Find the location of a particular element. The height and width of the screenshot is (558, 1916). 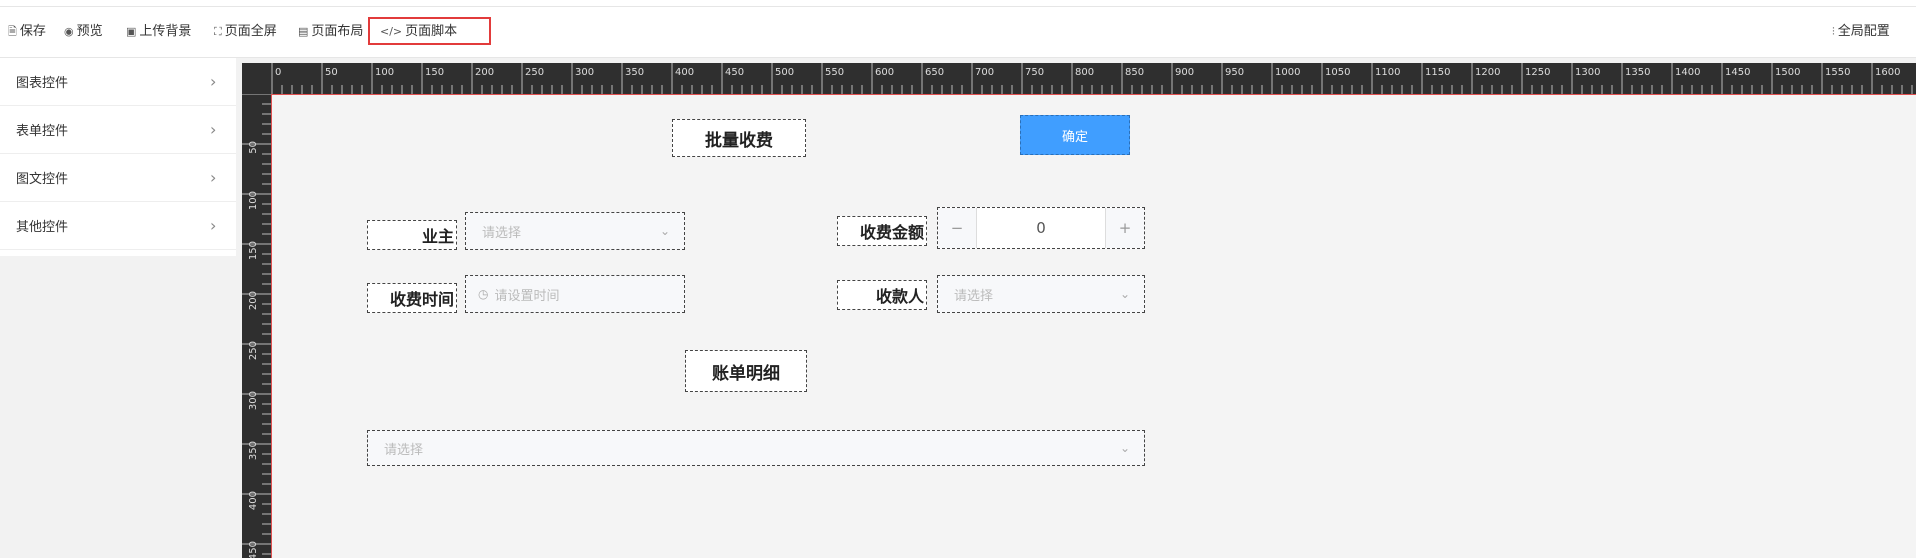

upload-background-button: ▣ 上传背景 is located at coordinates (158, 32).